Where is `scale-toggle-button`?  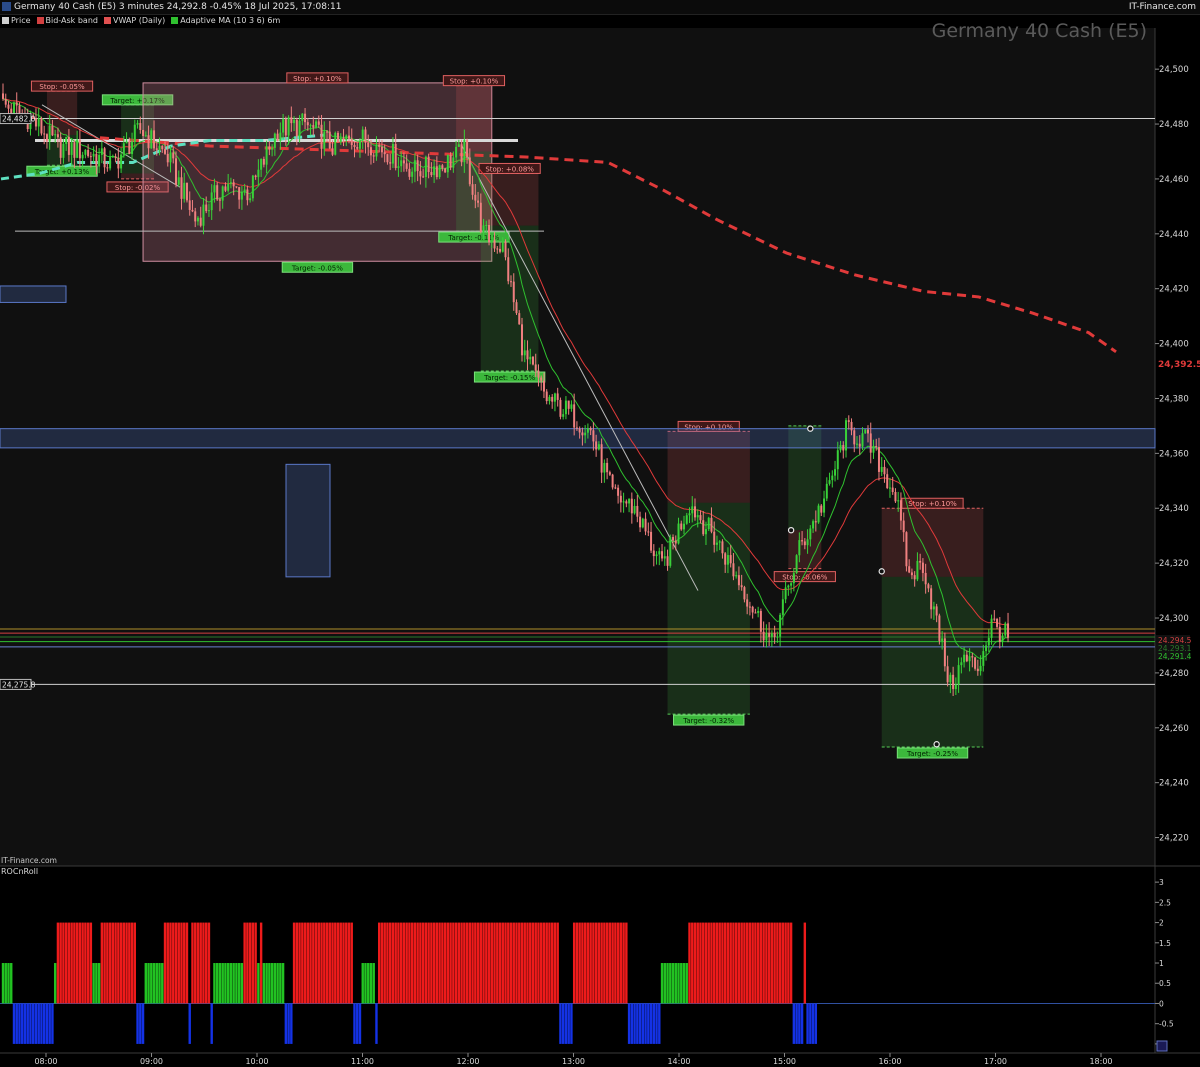 scale-toggle-button is located at coordinates (1162, 1046).